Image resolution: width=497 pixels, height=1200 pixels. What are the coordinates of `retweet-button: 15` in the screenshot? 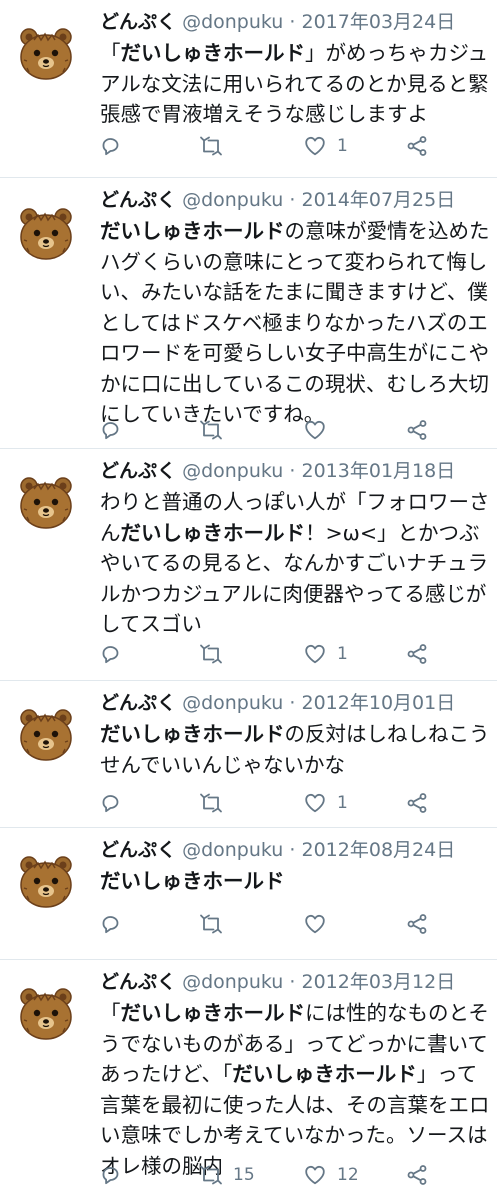 It's located at (227, 1175).